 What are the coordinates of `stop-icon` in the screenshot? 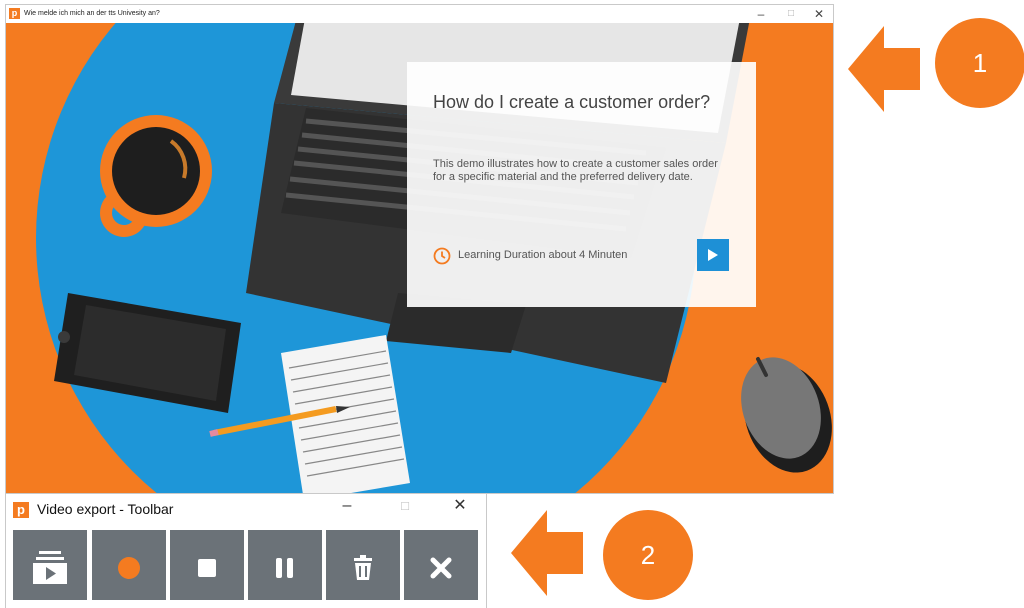 It's located at (207, 568).